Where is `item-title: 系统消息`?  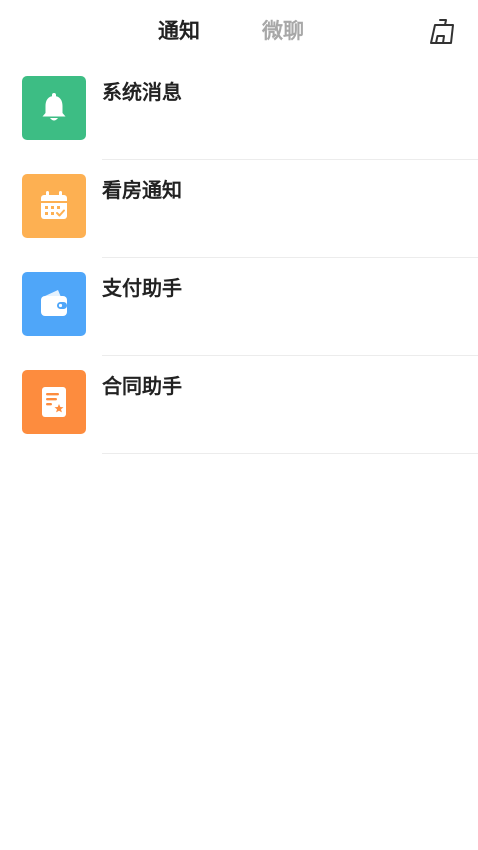
item-title: 系统消息 is located at coordinates (142, 92).